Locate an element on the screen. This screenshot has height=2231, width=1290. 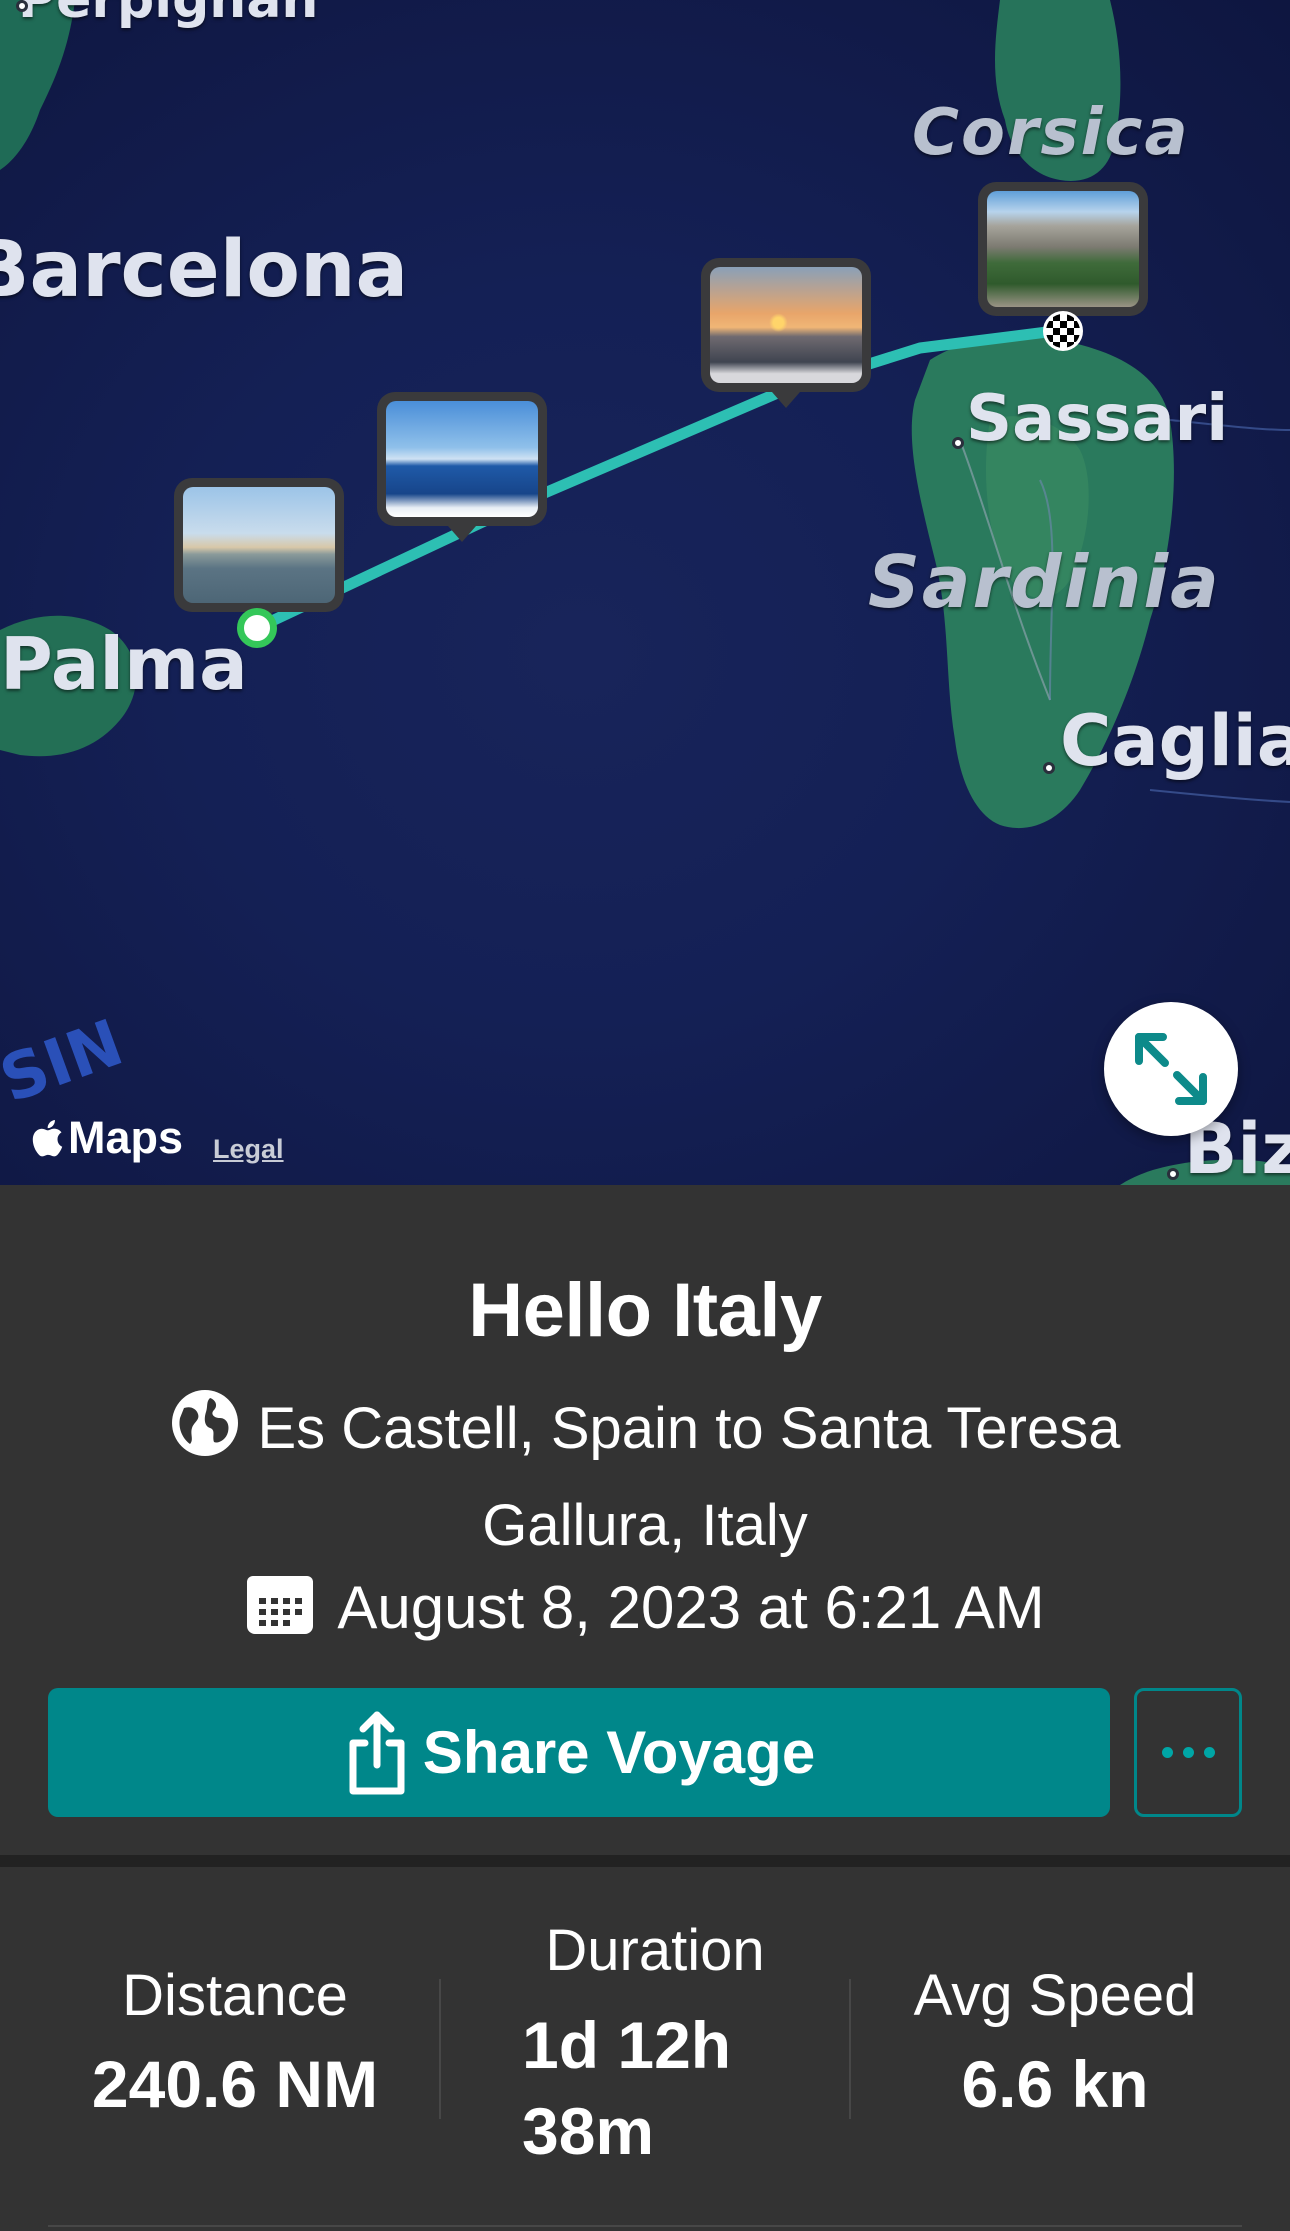
stat-avg-speed: Avg Speed 6.6 kn is located at coordinates (1055, 2044).